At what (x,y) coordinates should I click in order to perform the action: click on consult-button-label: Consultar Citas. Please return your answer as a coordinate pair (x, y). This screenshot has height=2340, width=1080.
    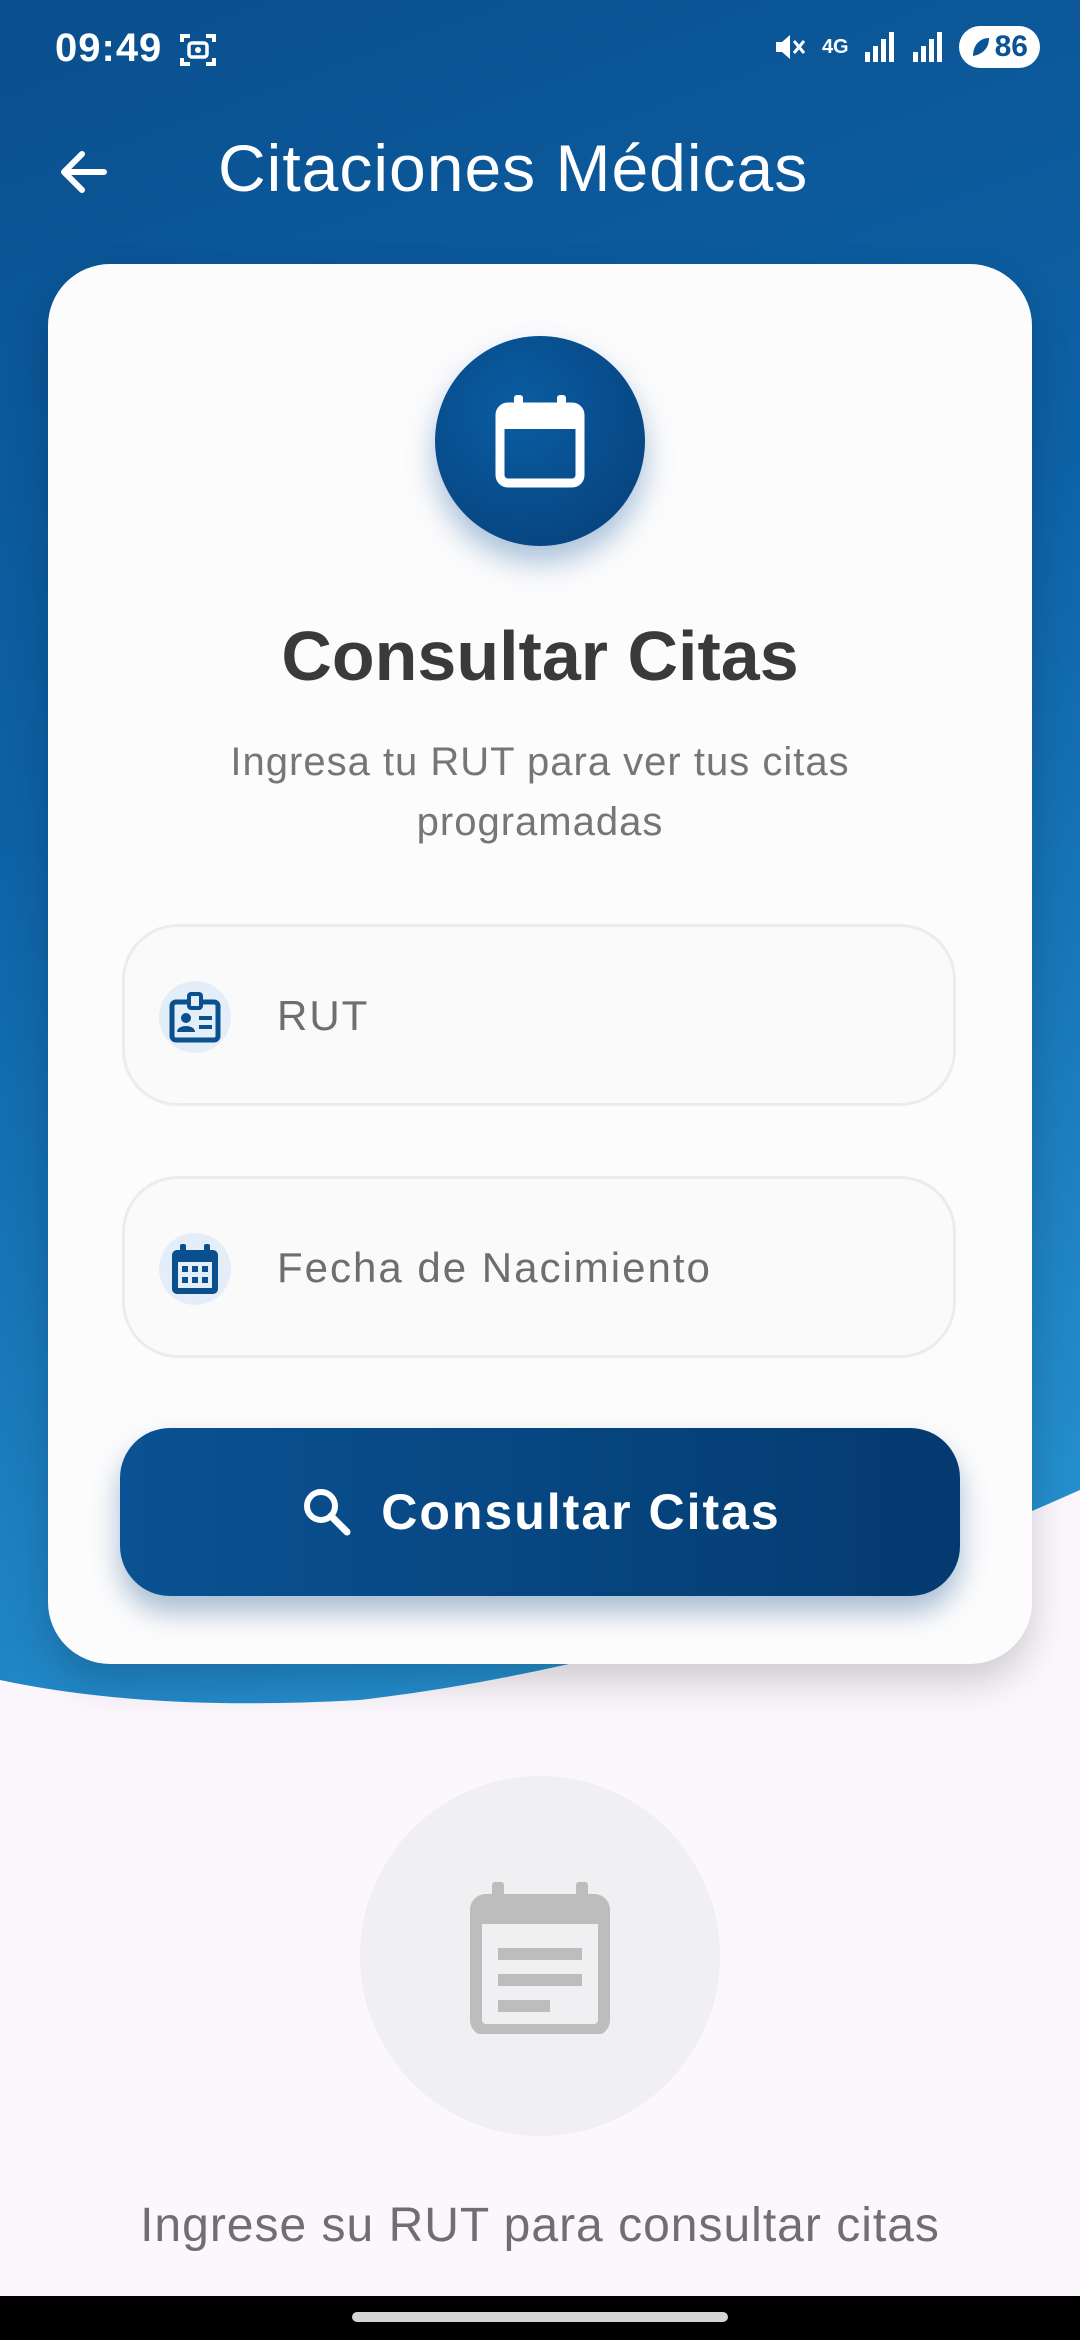
    Looking at the image, I should click on (581, 1512).